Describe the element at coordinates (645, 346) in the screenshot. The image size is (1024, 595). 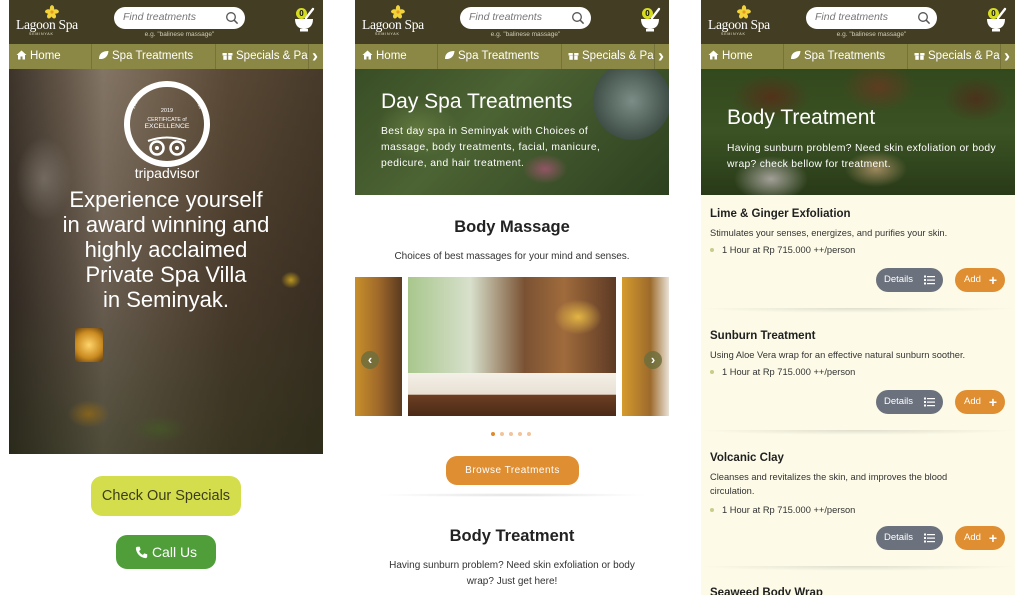
I see `carousel-slide-next` at that location.